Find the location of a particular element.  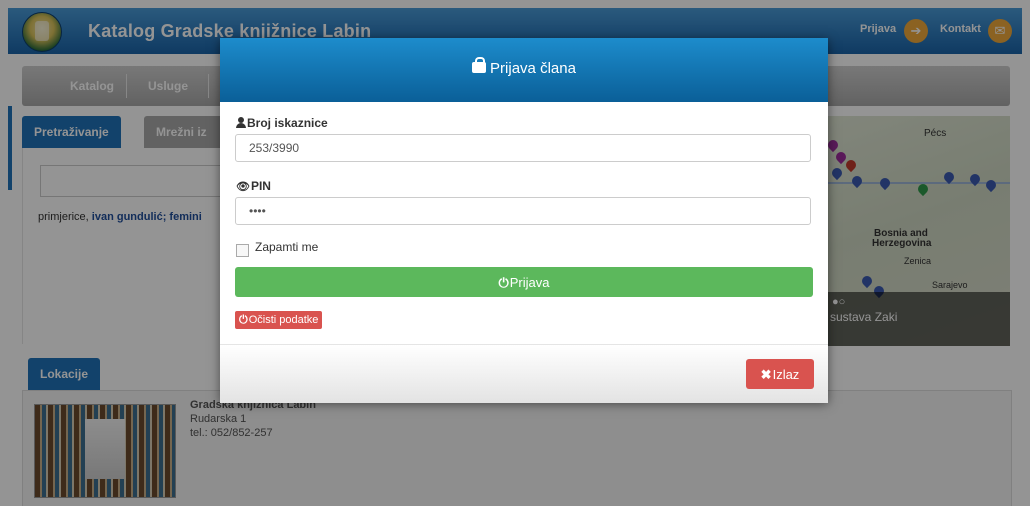

user-icon is located at coordinates (241, 122).